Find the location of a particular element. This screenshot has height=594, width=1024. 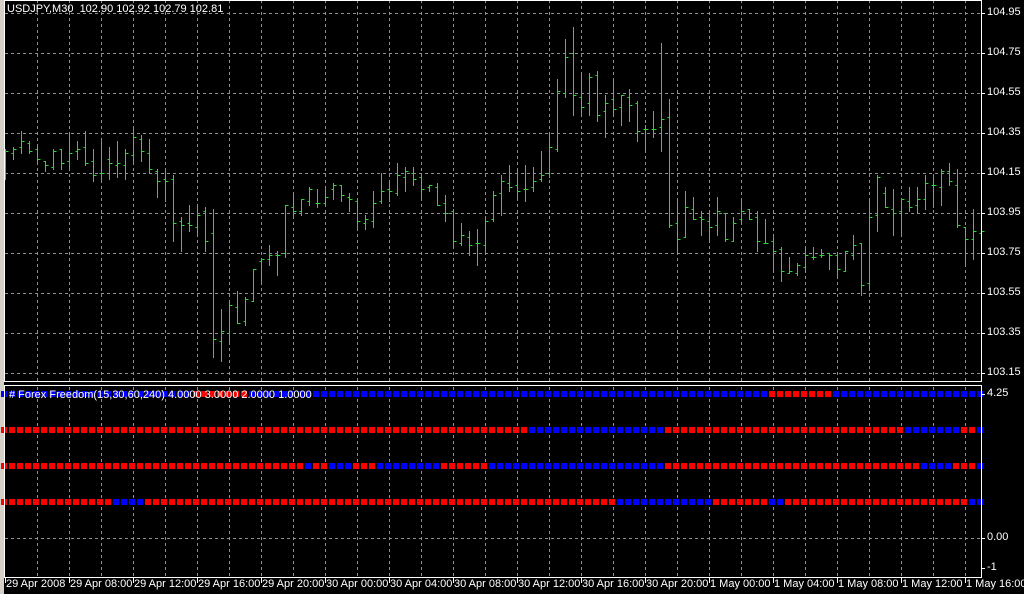

time-label: 1 May 08:00 is located at coordinates (868, 584).